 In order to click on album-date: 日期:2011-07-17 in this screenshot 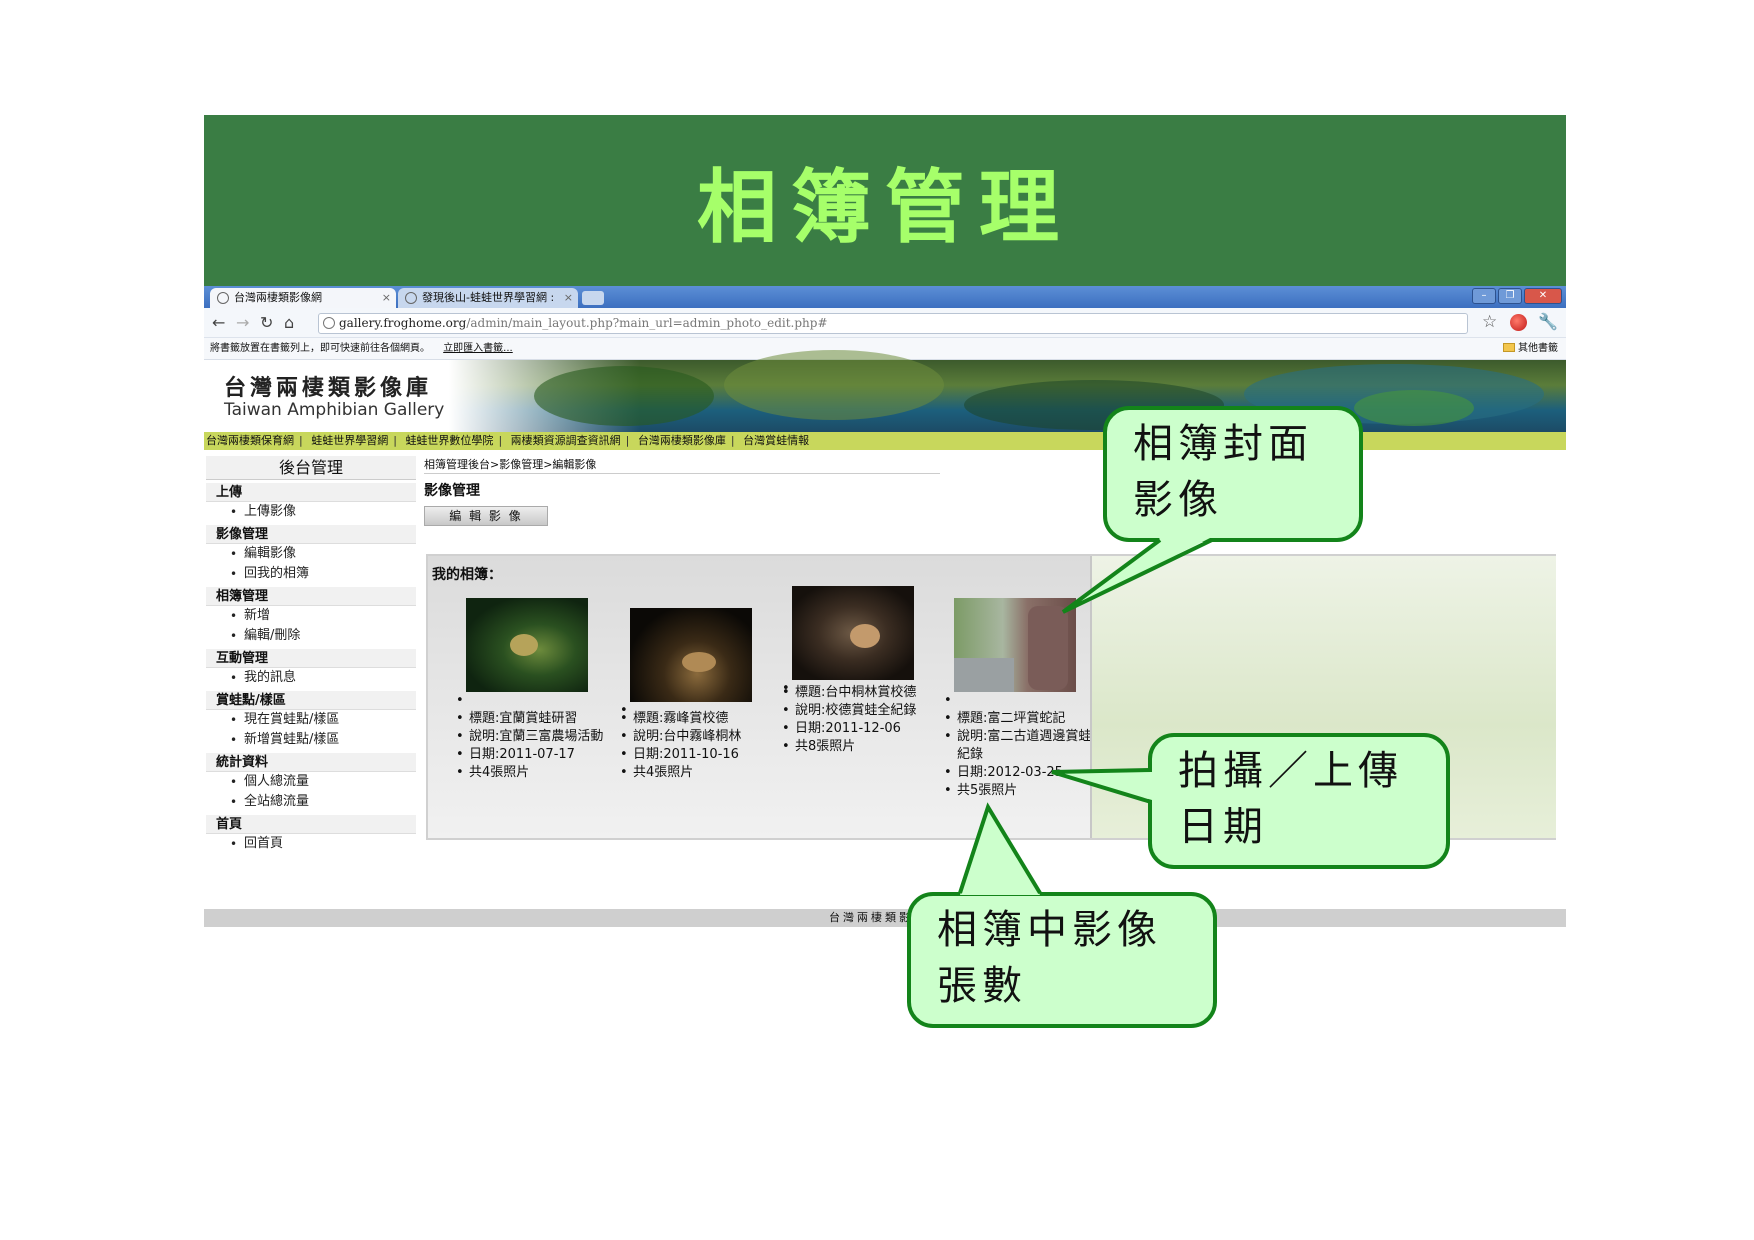, I will do `click(529, 755)`.